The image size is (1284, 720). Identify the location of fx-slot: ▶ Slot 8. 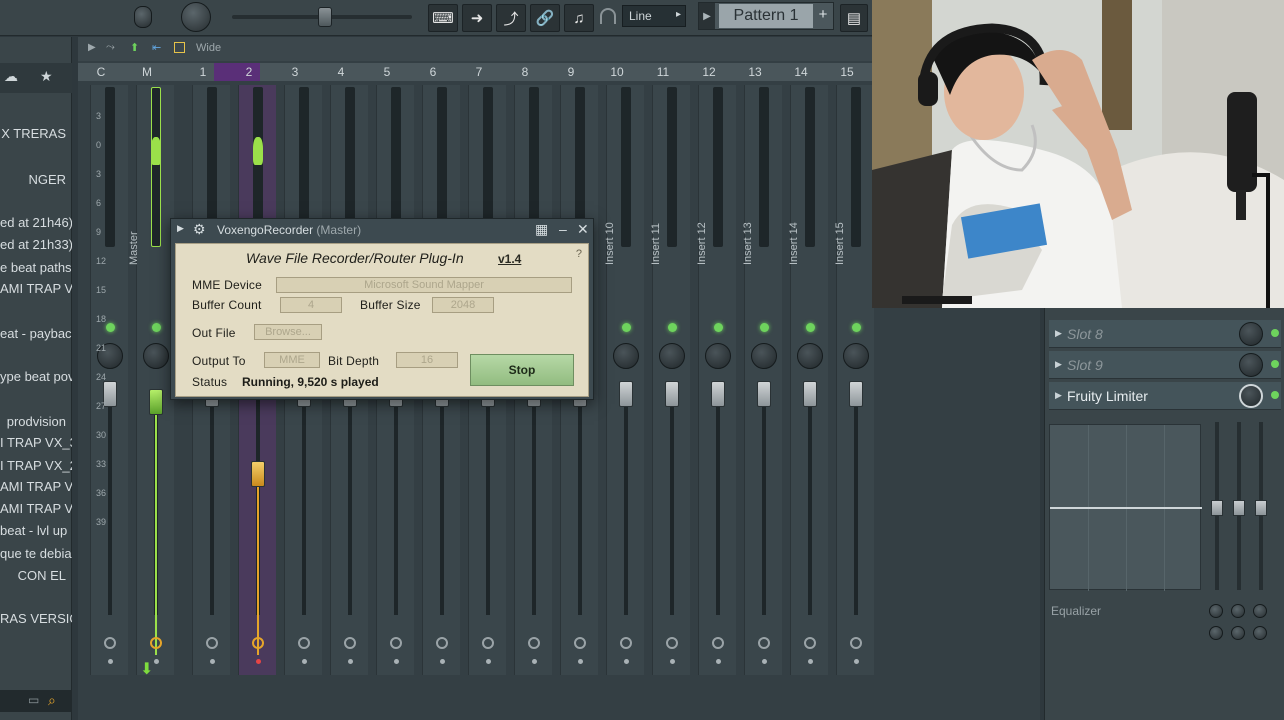
(1165, 334).